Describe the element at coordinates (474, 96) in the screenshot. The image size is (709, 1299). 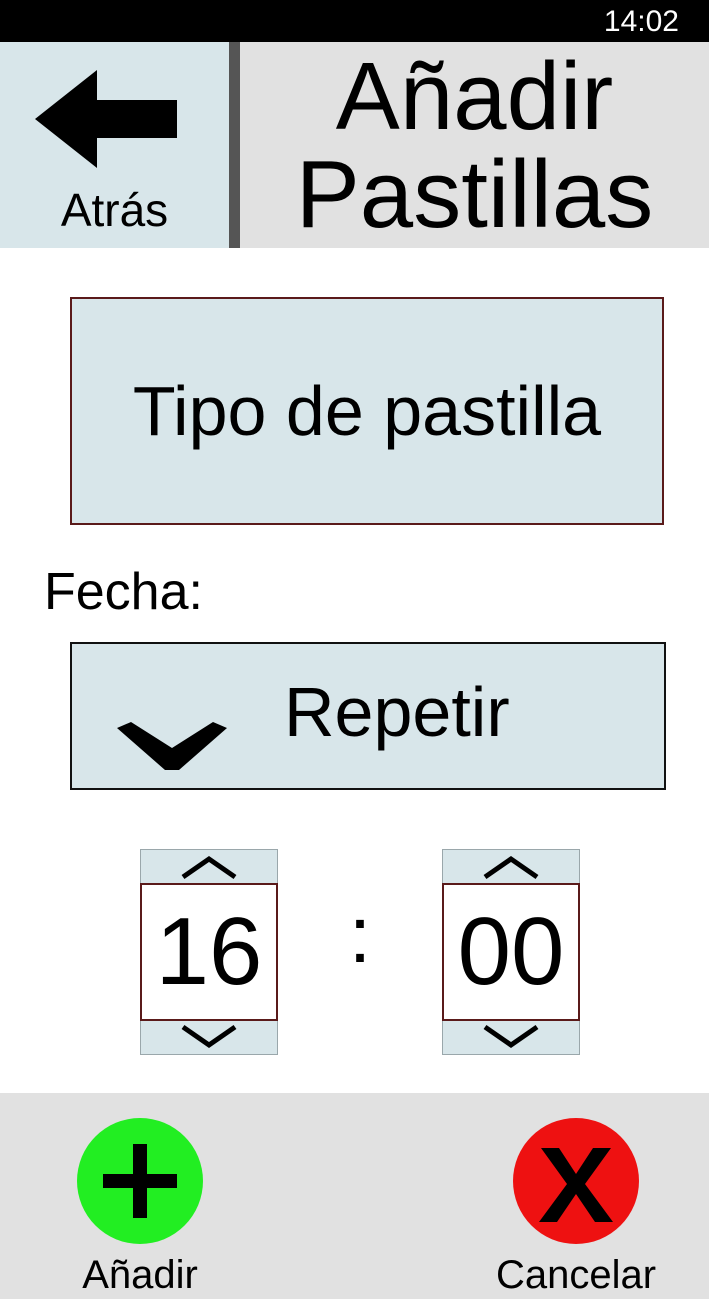
I see `page-title-line1: Añadir` at that location.